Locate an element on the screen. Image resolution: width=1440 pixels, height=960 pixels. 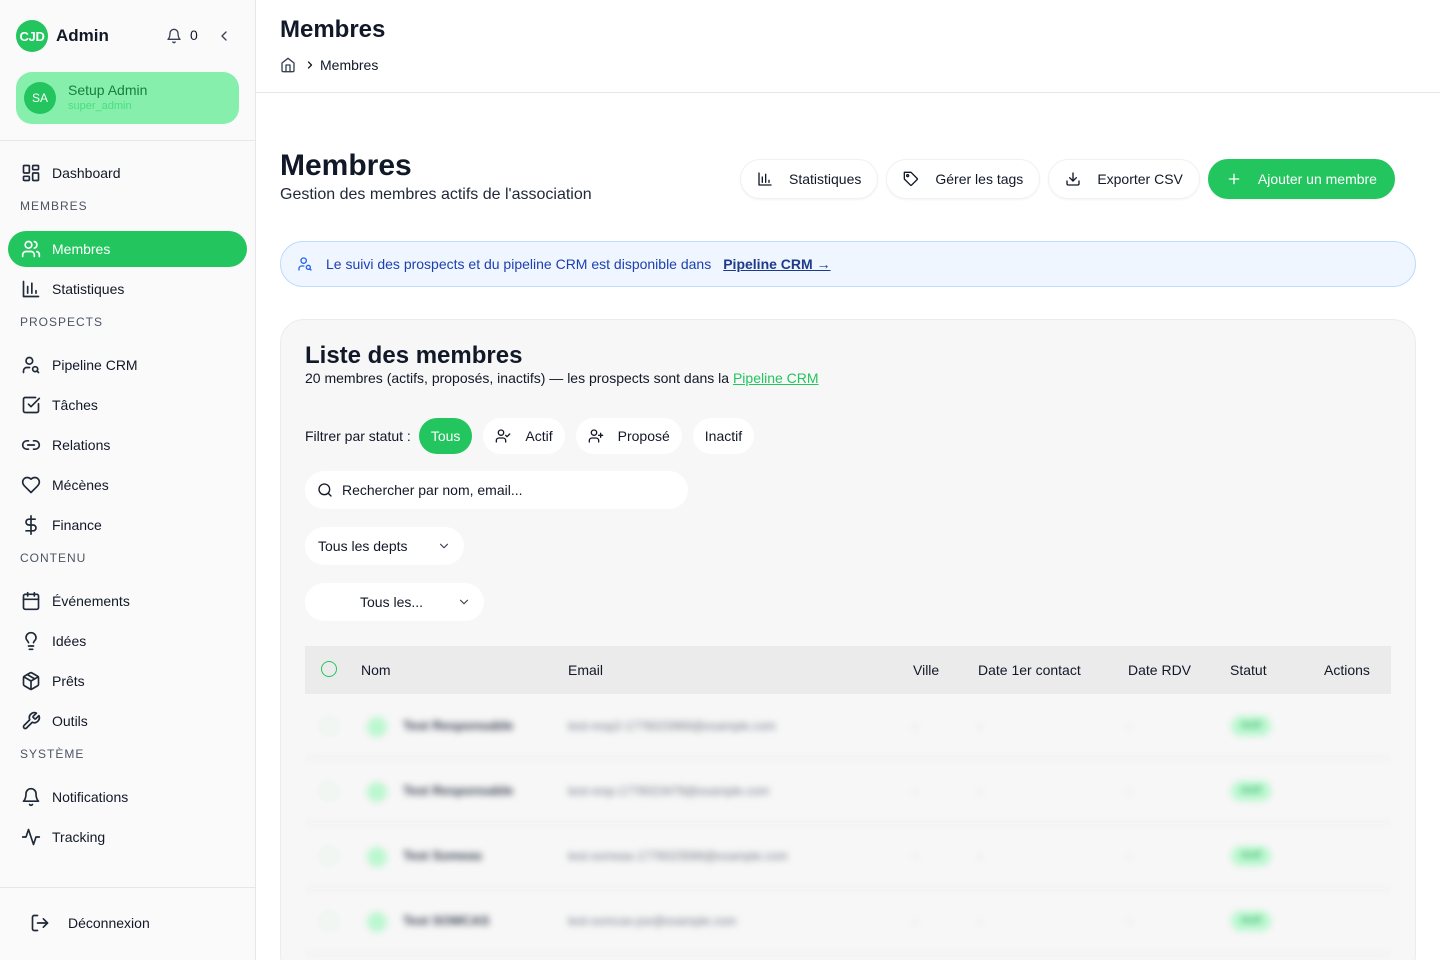
column-email: Email is located at coordinates (585, 670).